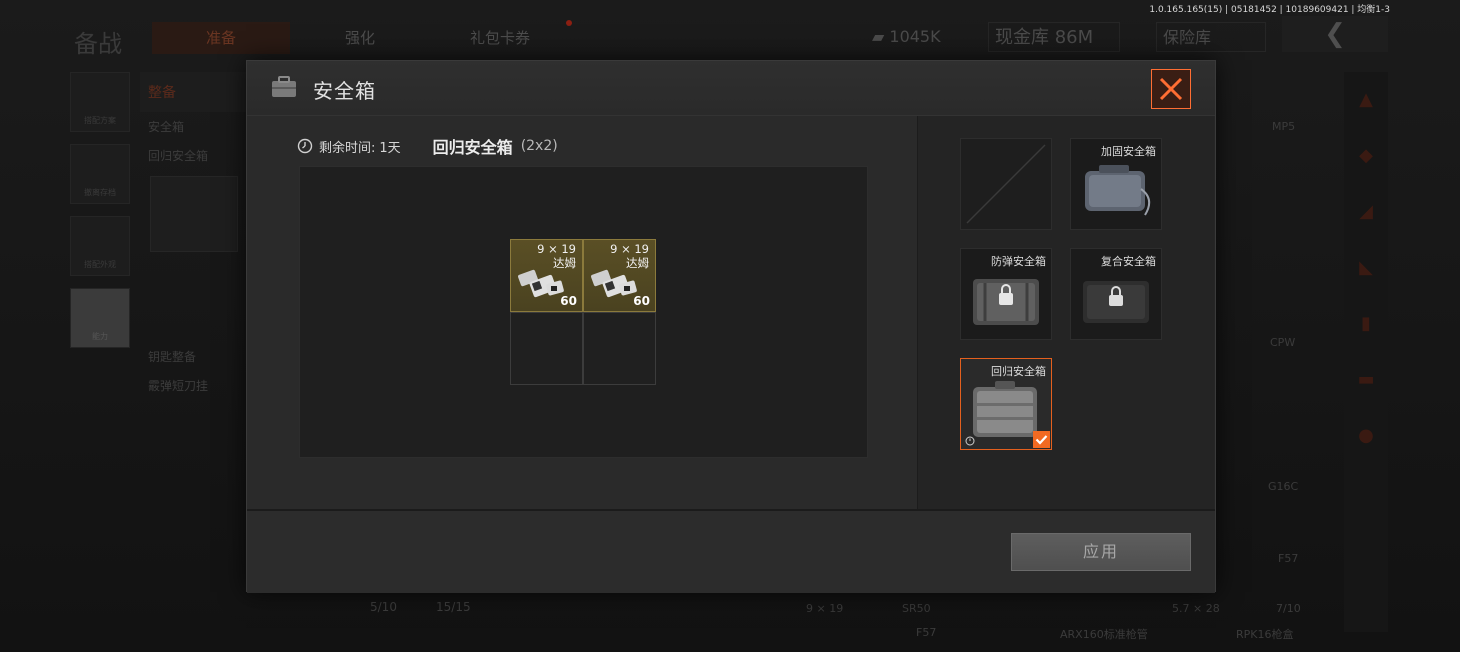 This screenshot has height=652, width=1460. I want to click on count-b: 15/15, so click(453, 607).